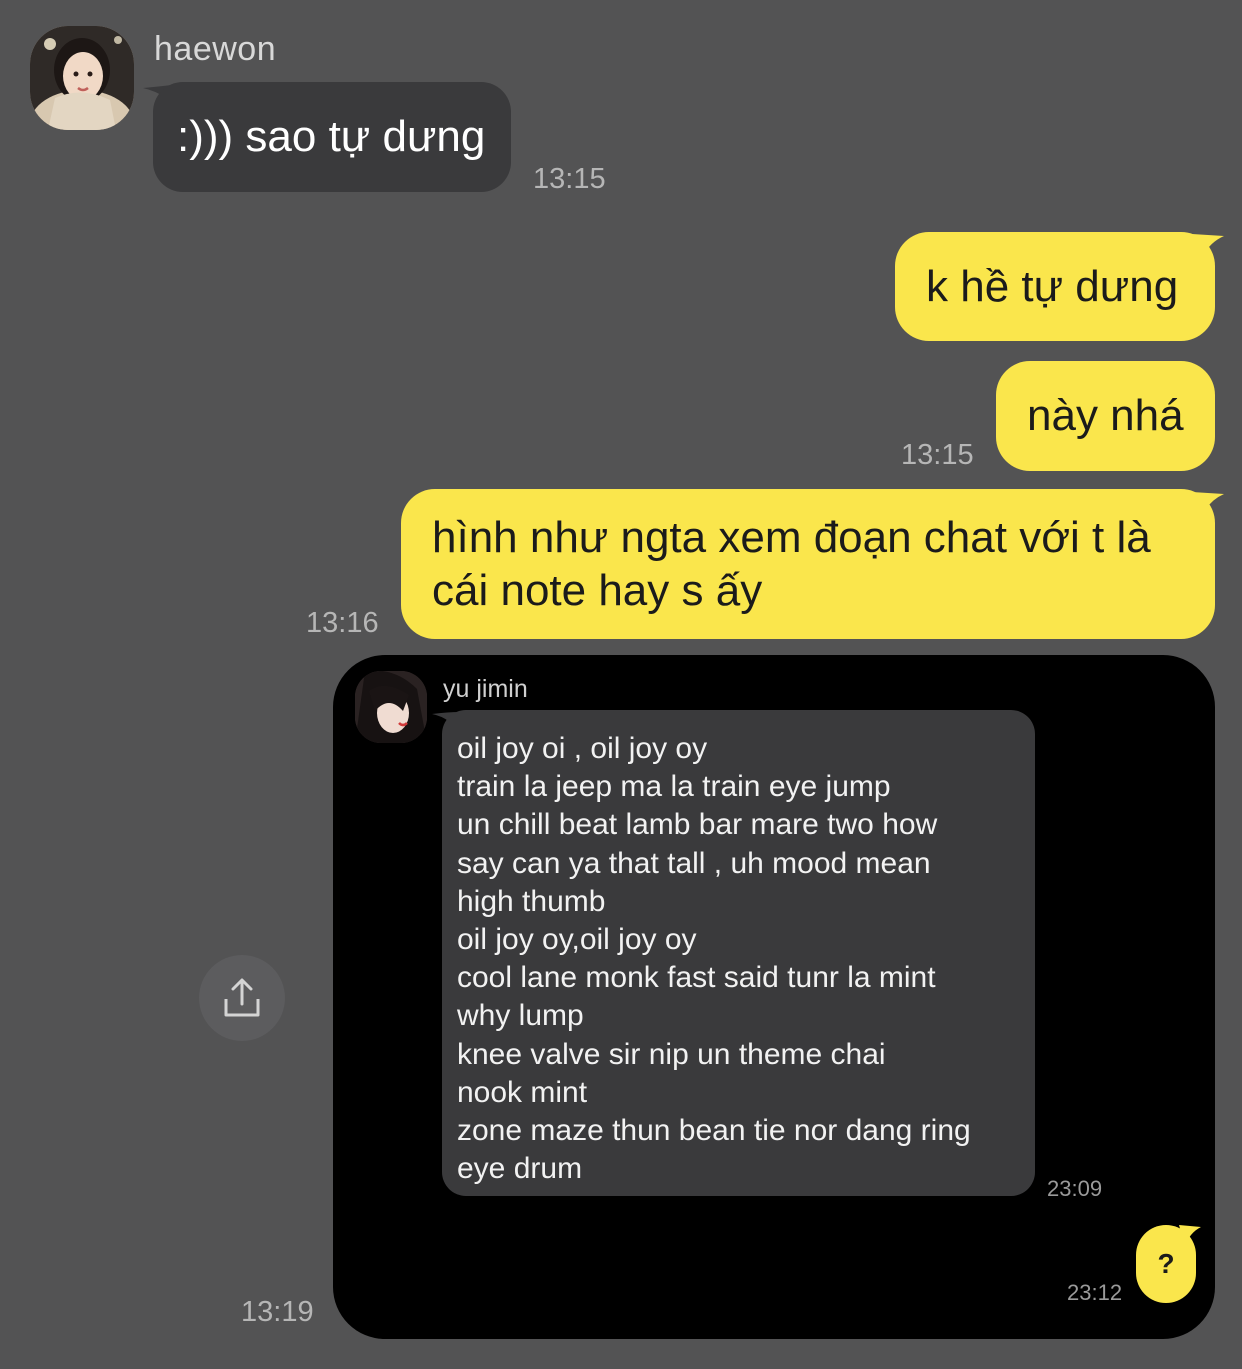 The image size is (1242, 1369). I want to click on message-timestamp: 13:19, so click(277, 1312).